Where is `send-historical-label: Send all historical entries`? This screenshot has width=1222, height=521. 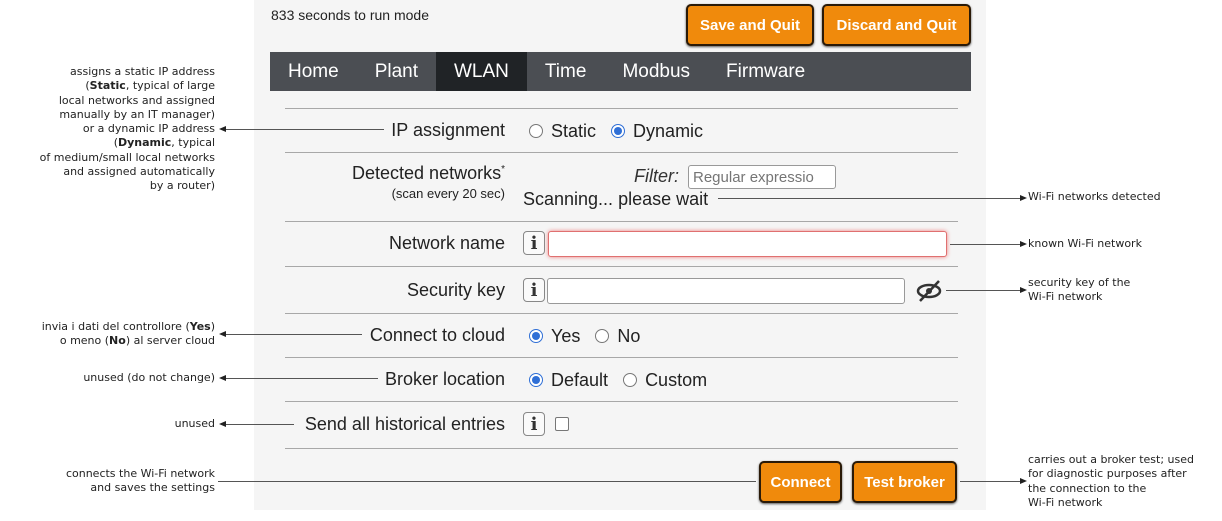
send-historical-label: Send all historical entries is located at coordinates (404, 424).